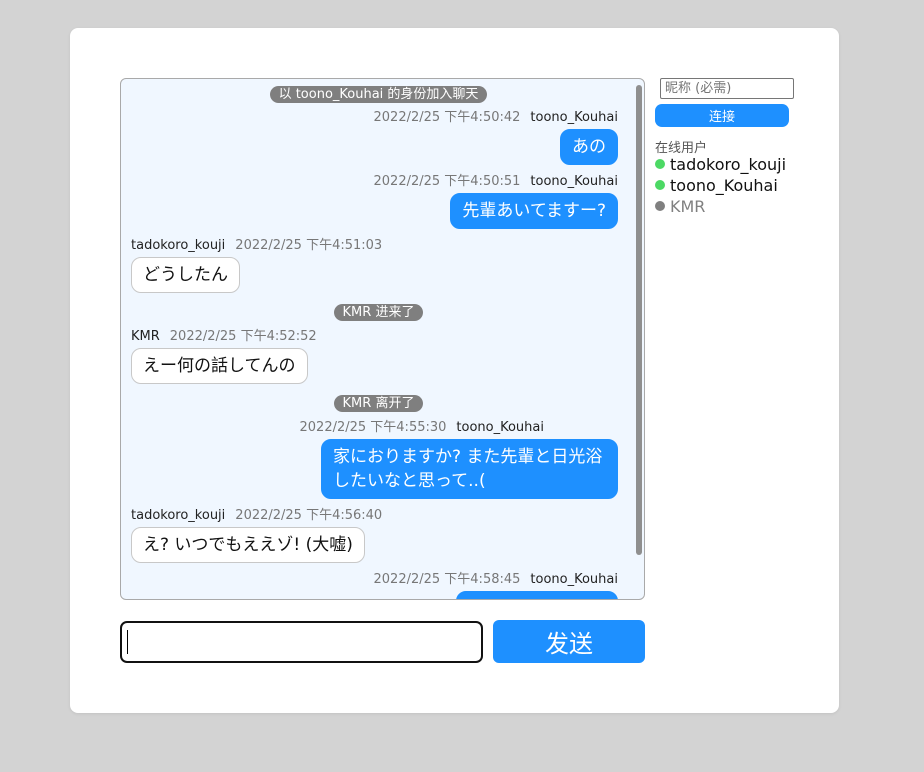 This screenshot has width=924, height=772. What do you see at coordinates (569, 641) in the screenshot?
I see `send-button: 发送` at bounding box center [569, 641].